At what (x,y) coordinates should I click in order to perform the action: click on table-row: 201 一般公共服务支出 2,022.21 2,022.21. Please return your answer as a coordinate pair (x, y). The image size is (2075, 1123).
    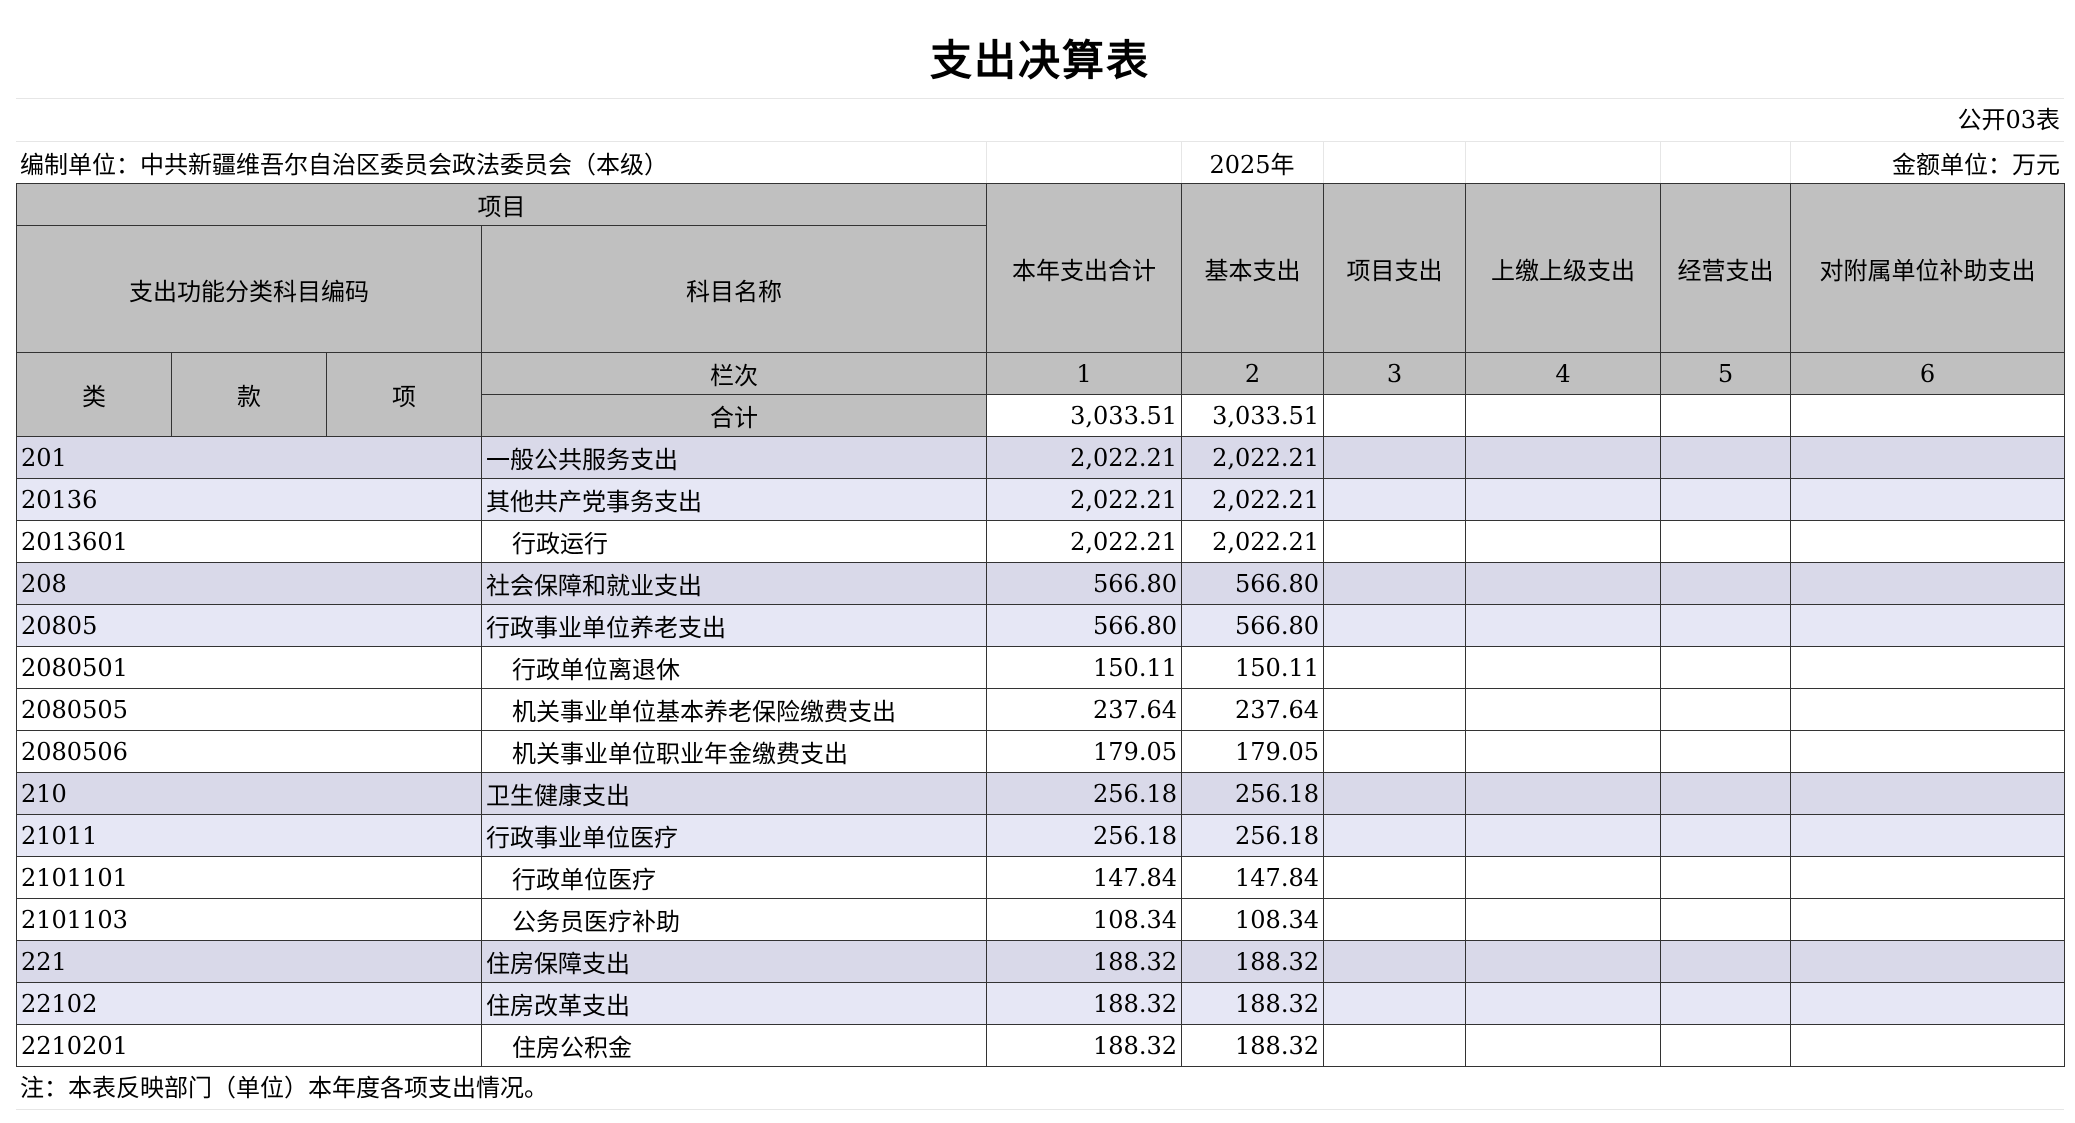
    Looking at the image, I should click on (1040, 457).